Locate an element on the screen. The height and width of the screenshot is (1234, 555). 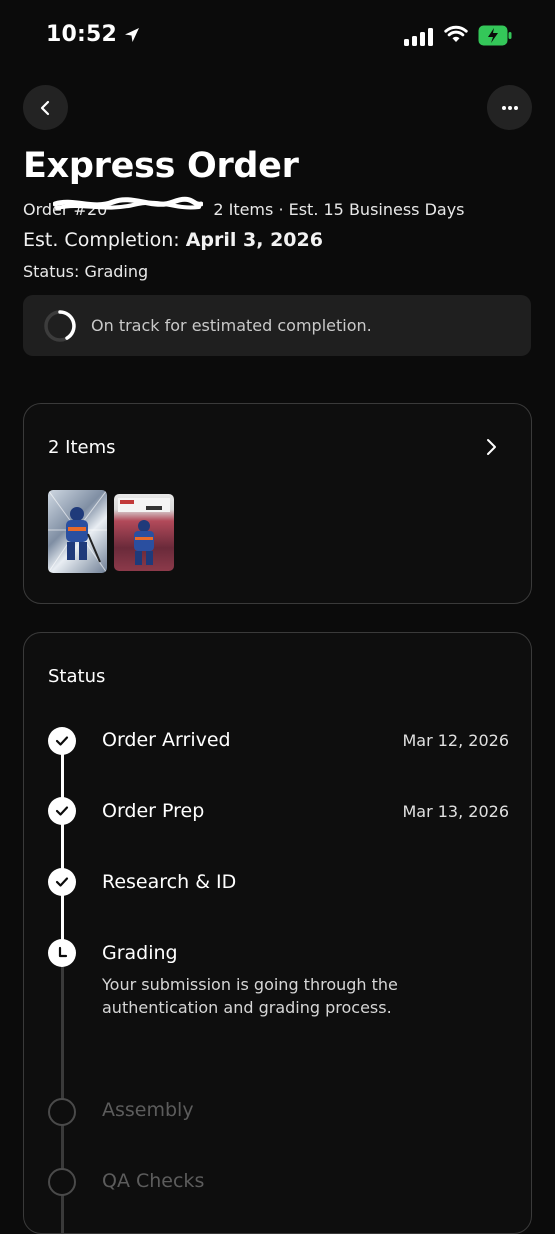
step-label-grading: Grading is located at coordinates (140, 953).